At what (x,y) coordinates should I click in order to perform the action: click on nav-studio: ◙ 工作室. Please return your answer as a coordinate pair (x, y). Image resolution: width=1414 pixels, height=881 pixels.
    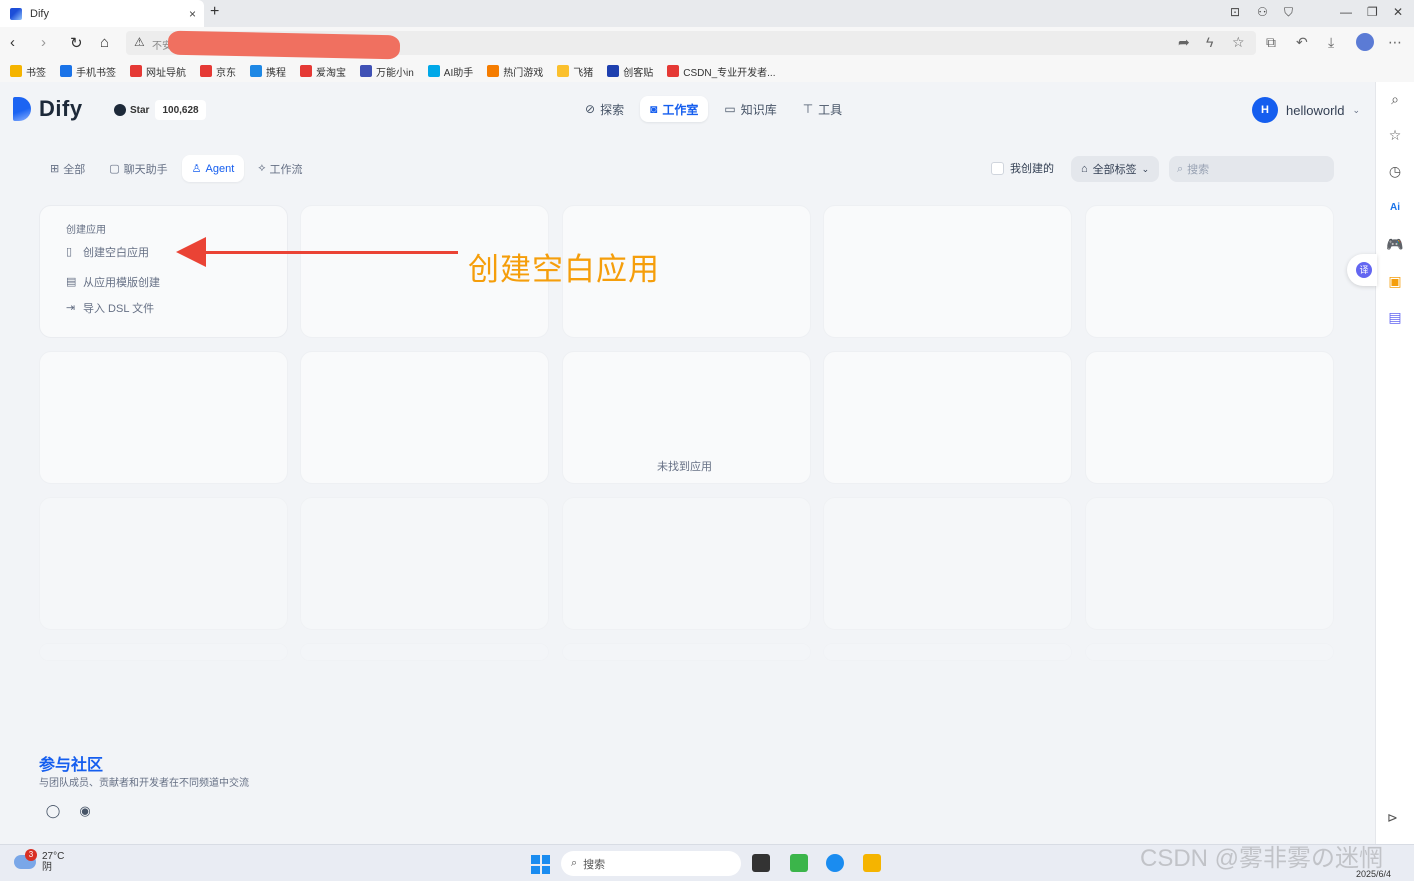
    Looking at the image, I should click on (674, 109).